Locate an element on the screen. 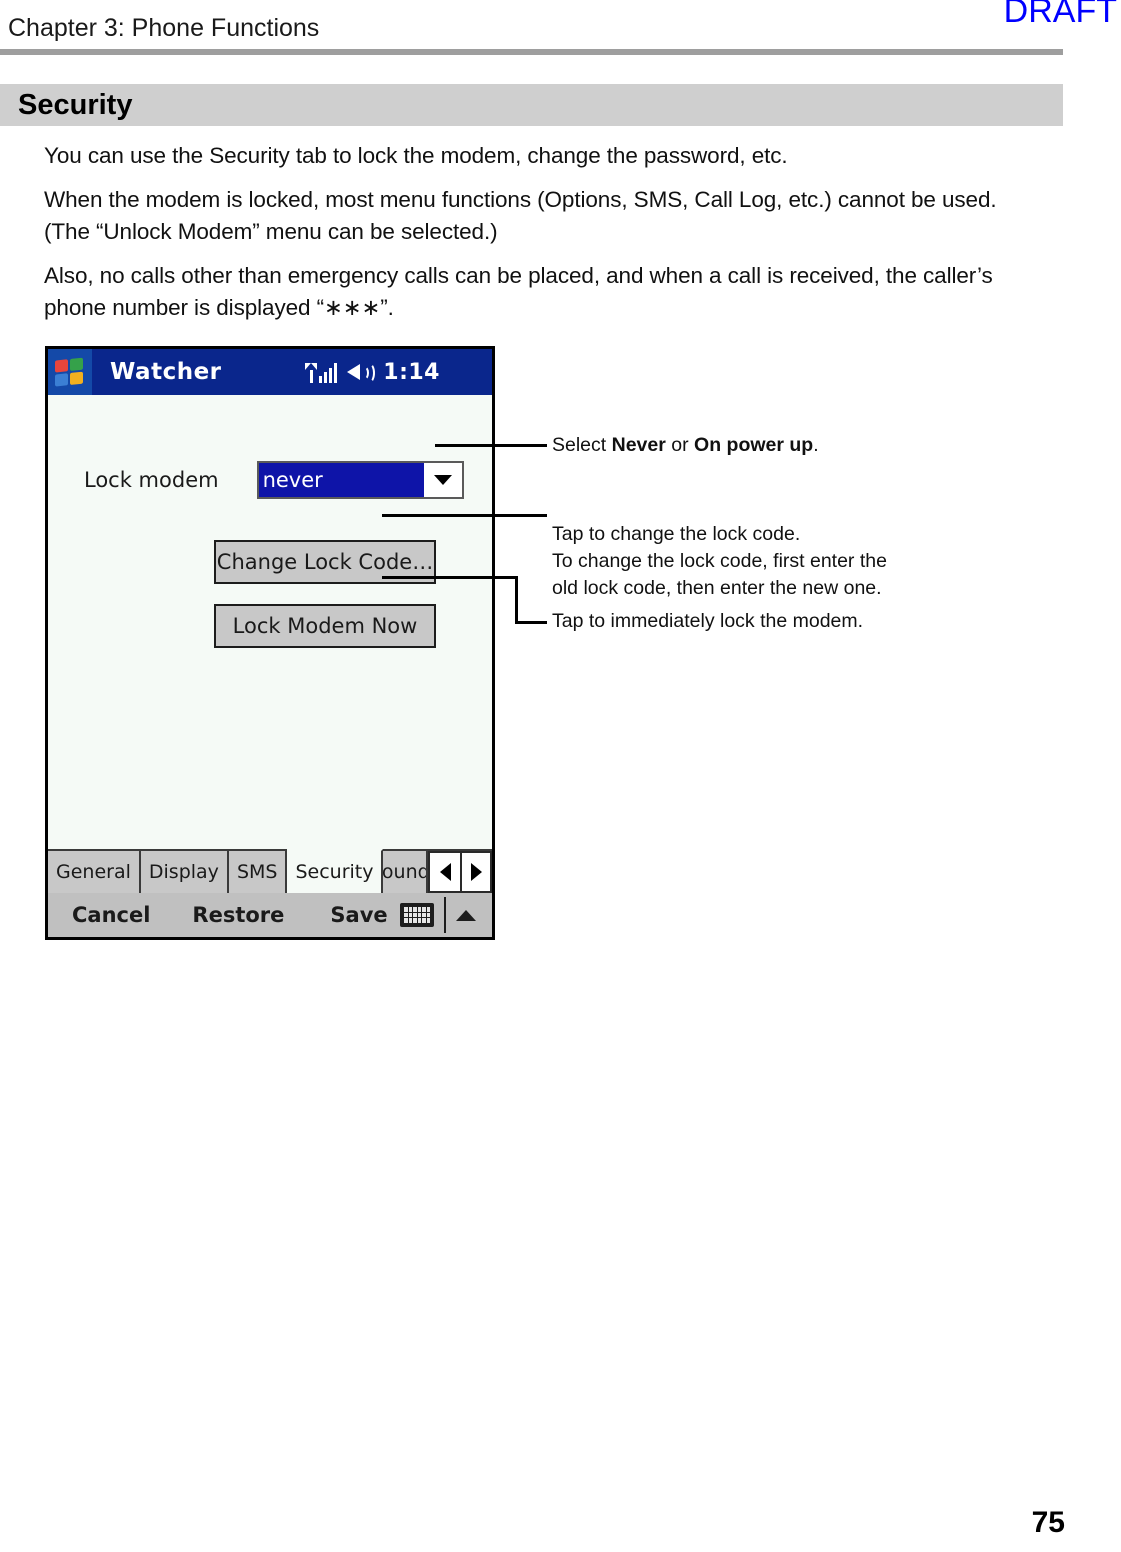  tab-scroll-buttons is located at coordinates (460, 872).